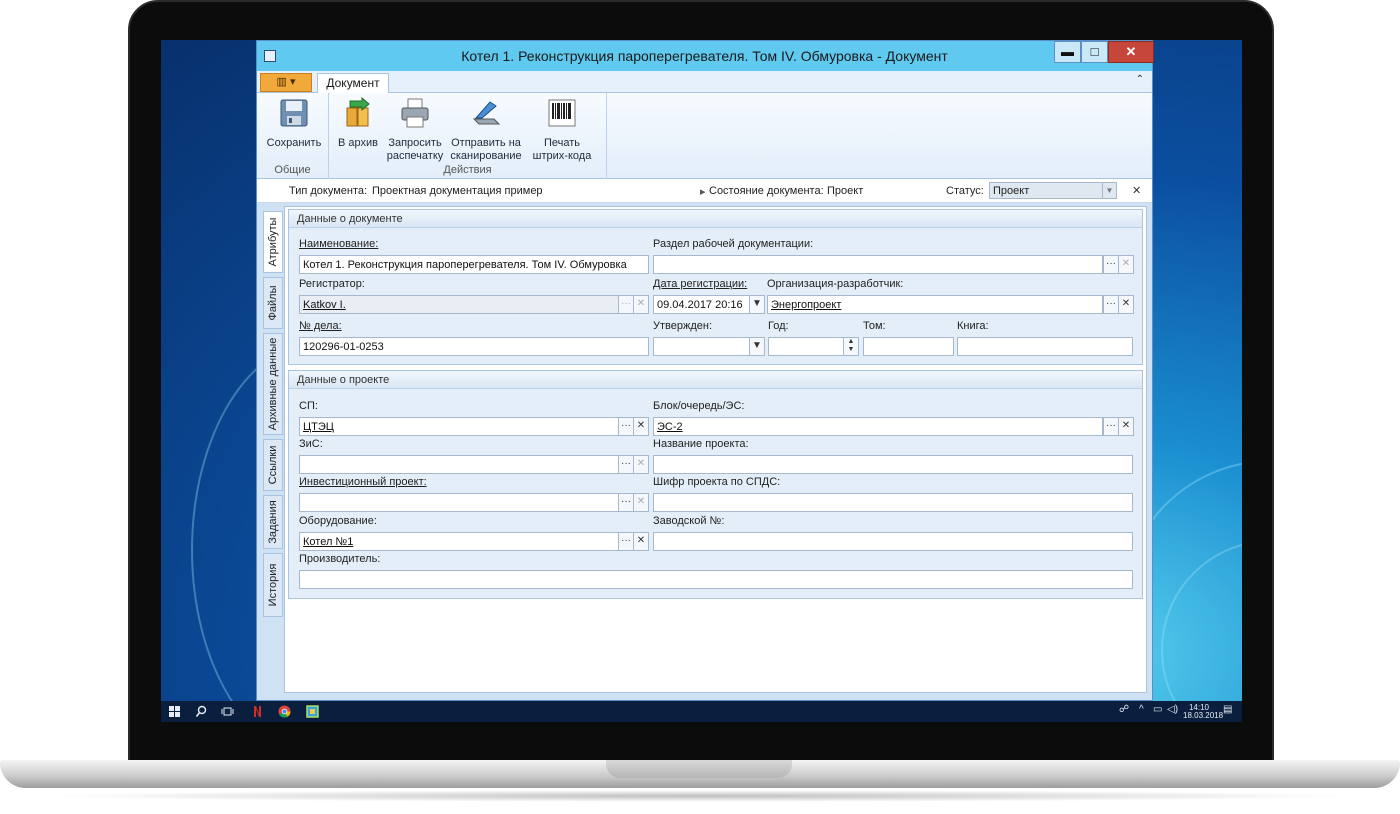 The height and width of the screenshot is (814, 1400). What do you see at coordinates (1126, 426) in the screenshot?
I see `block-clear-icon: ✕` at bounding box center [1126, 426].